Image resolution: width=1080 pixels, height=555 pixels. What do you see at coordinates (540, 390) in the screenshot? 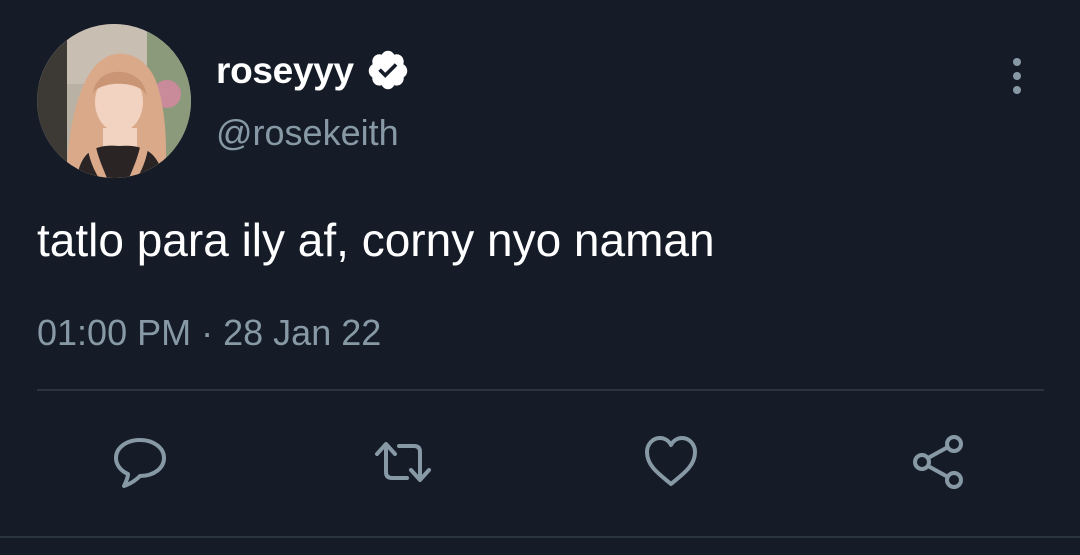
I see `divider` at bounding box center [540, 390].